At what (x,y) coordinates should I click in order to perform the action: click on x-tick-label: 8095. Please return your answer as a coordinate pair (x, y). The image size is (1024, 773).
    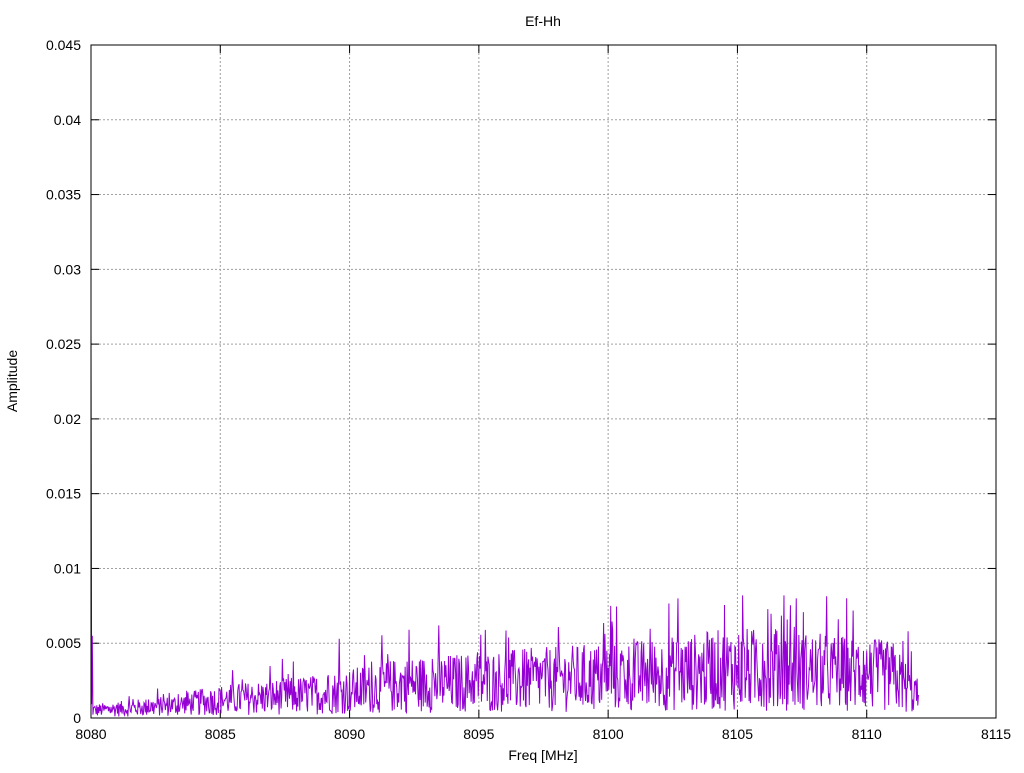
    Looking at the image, I should click on (478, 734).